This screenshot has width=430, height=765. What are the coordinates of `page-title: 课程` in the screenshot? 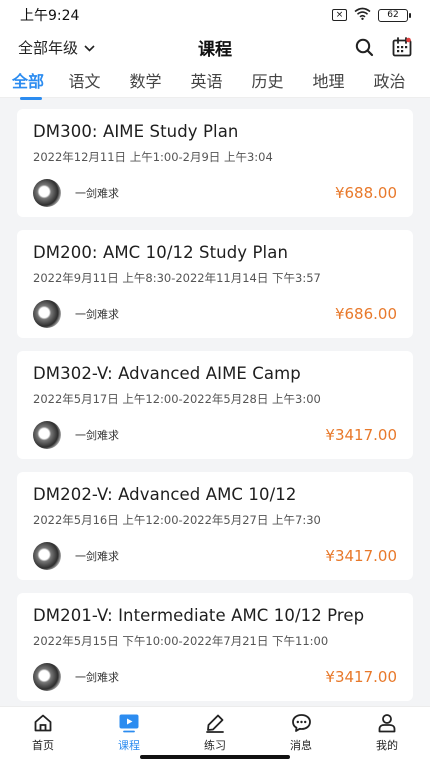 It's located at (215, 49).